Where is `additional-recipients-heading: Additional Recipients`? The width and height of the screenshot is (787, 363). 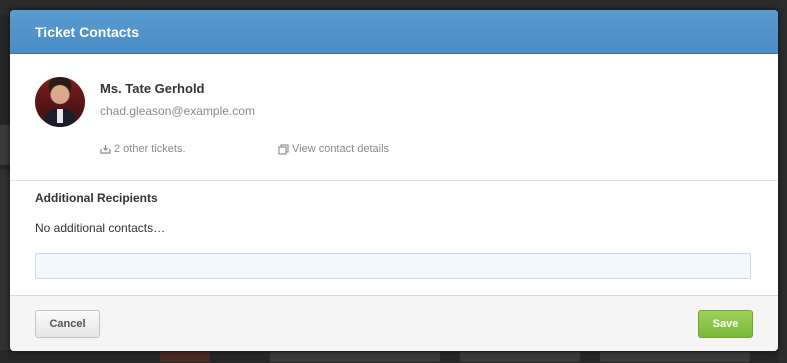
additional-recipients-heading: Additional Recipients is located at coordinates (96, 198).